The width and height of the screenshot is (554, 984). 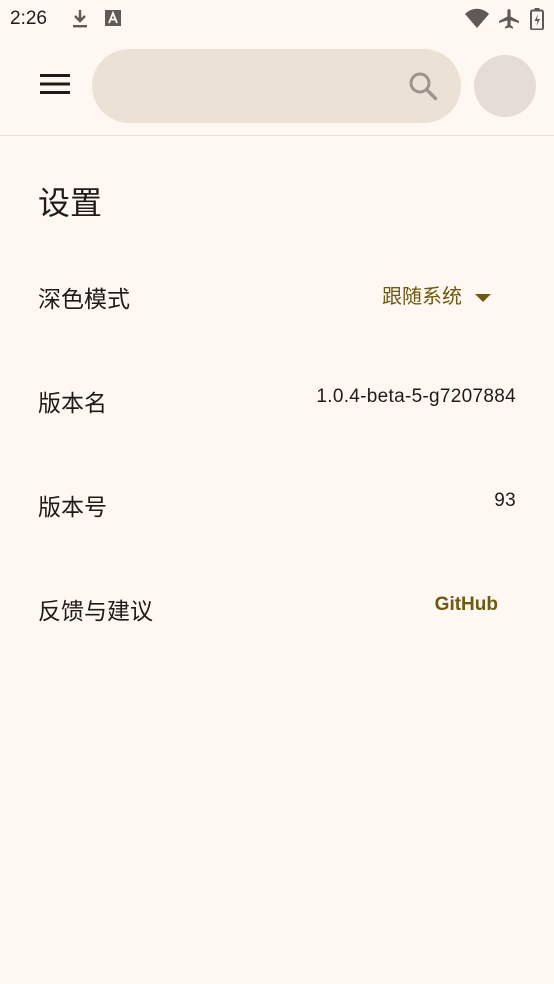 What do you see at coordinates (70, 203) in the screenshot?
I see `page-title: 设置` at bounding box center [70, 203].